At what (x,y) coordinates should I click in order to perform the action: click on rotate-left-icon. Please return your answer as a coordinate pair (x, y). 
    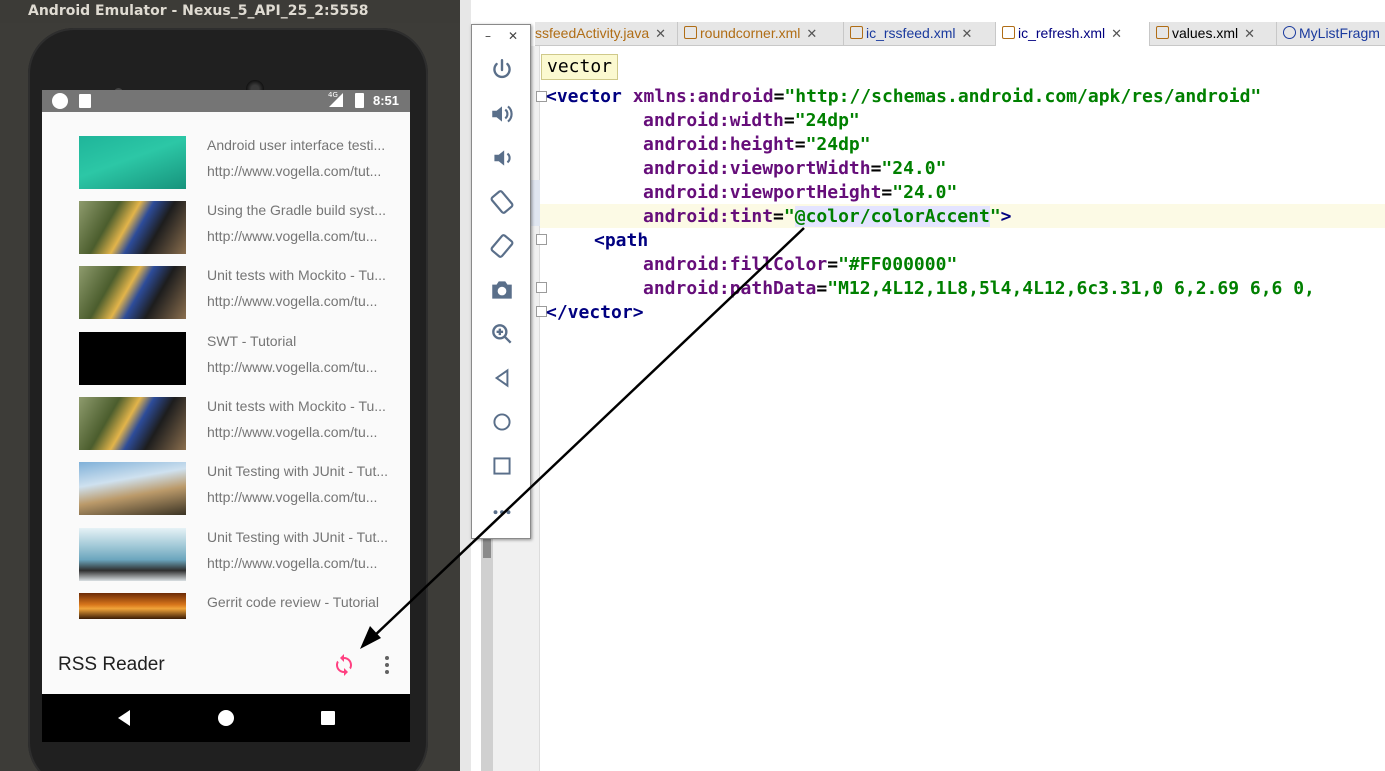
    Looking at the image, I should click on (502, 202).